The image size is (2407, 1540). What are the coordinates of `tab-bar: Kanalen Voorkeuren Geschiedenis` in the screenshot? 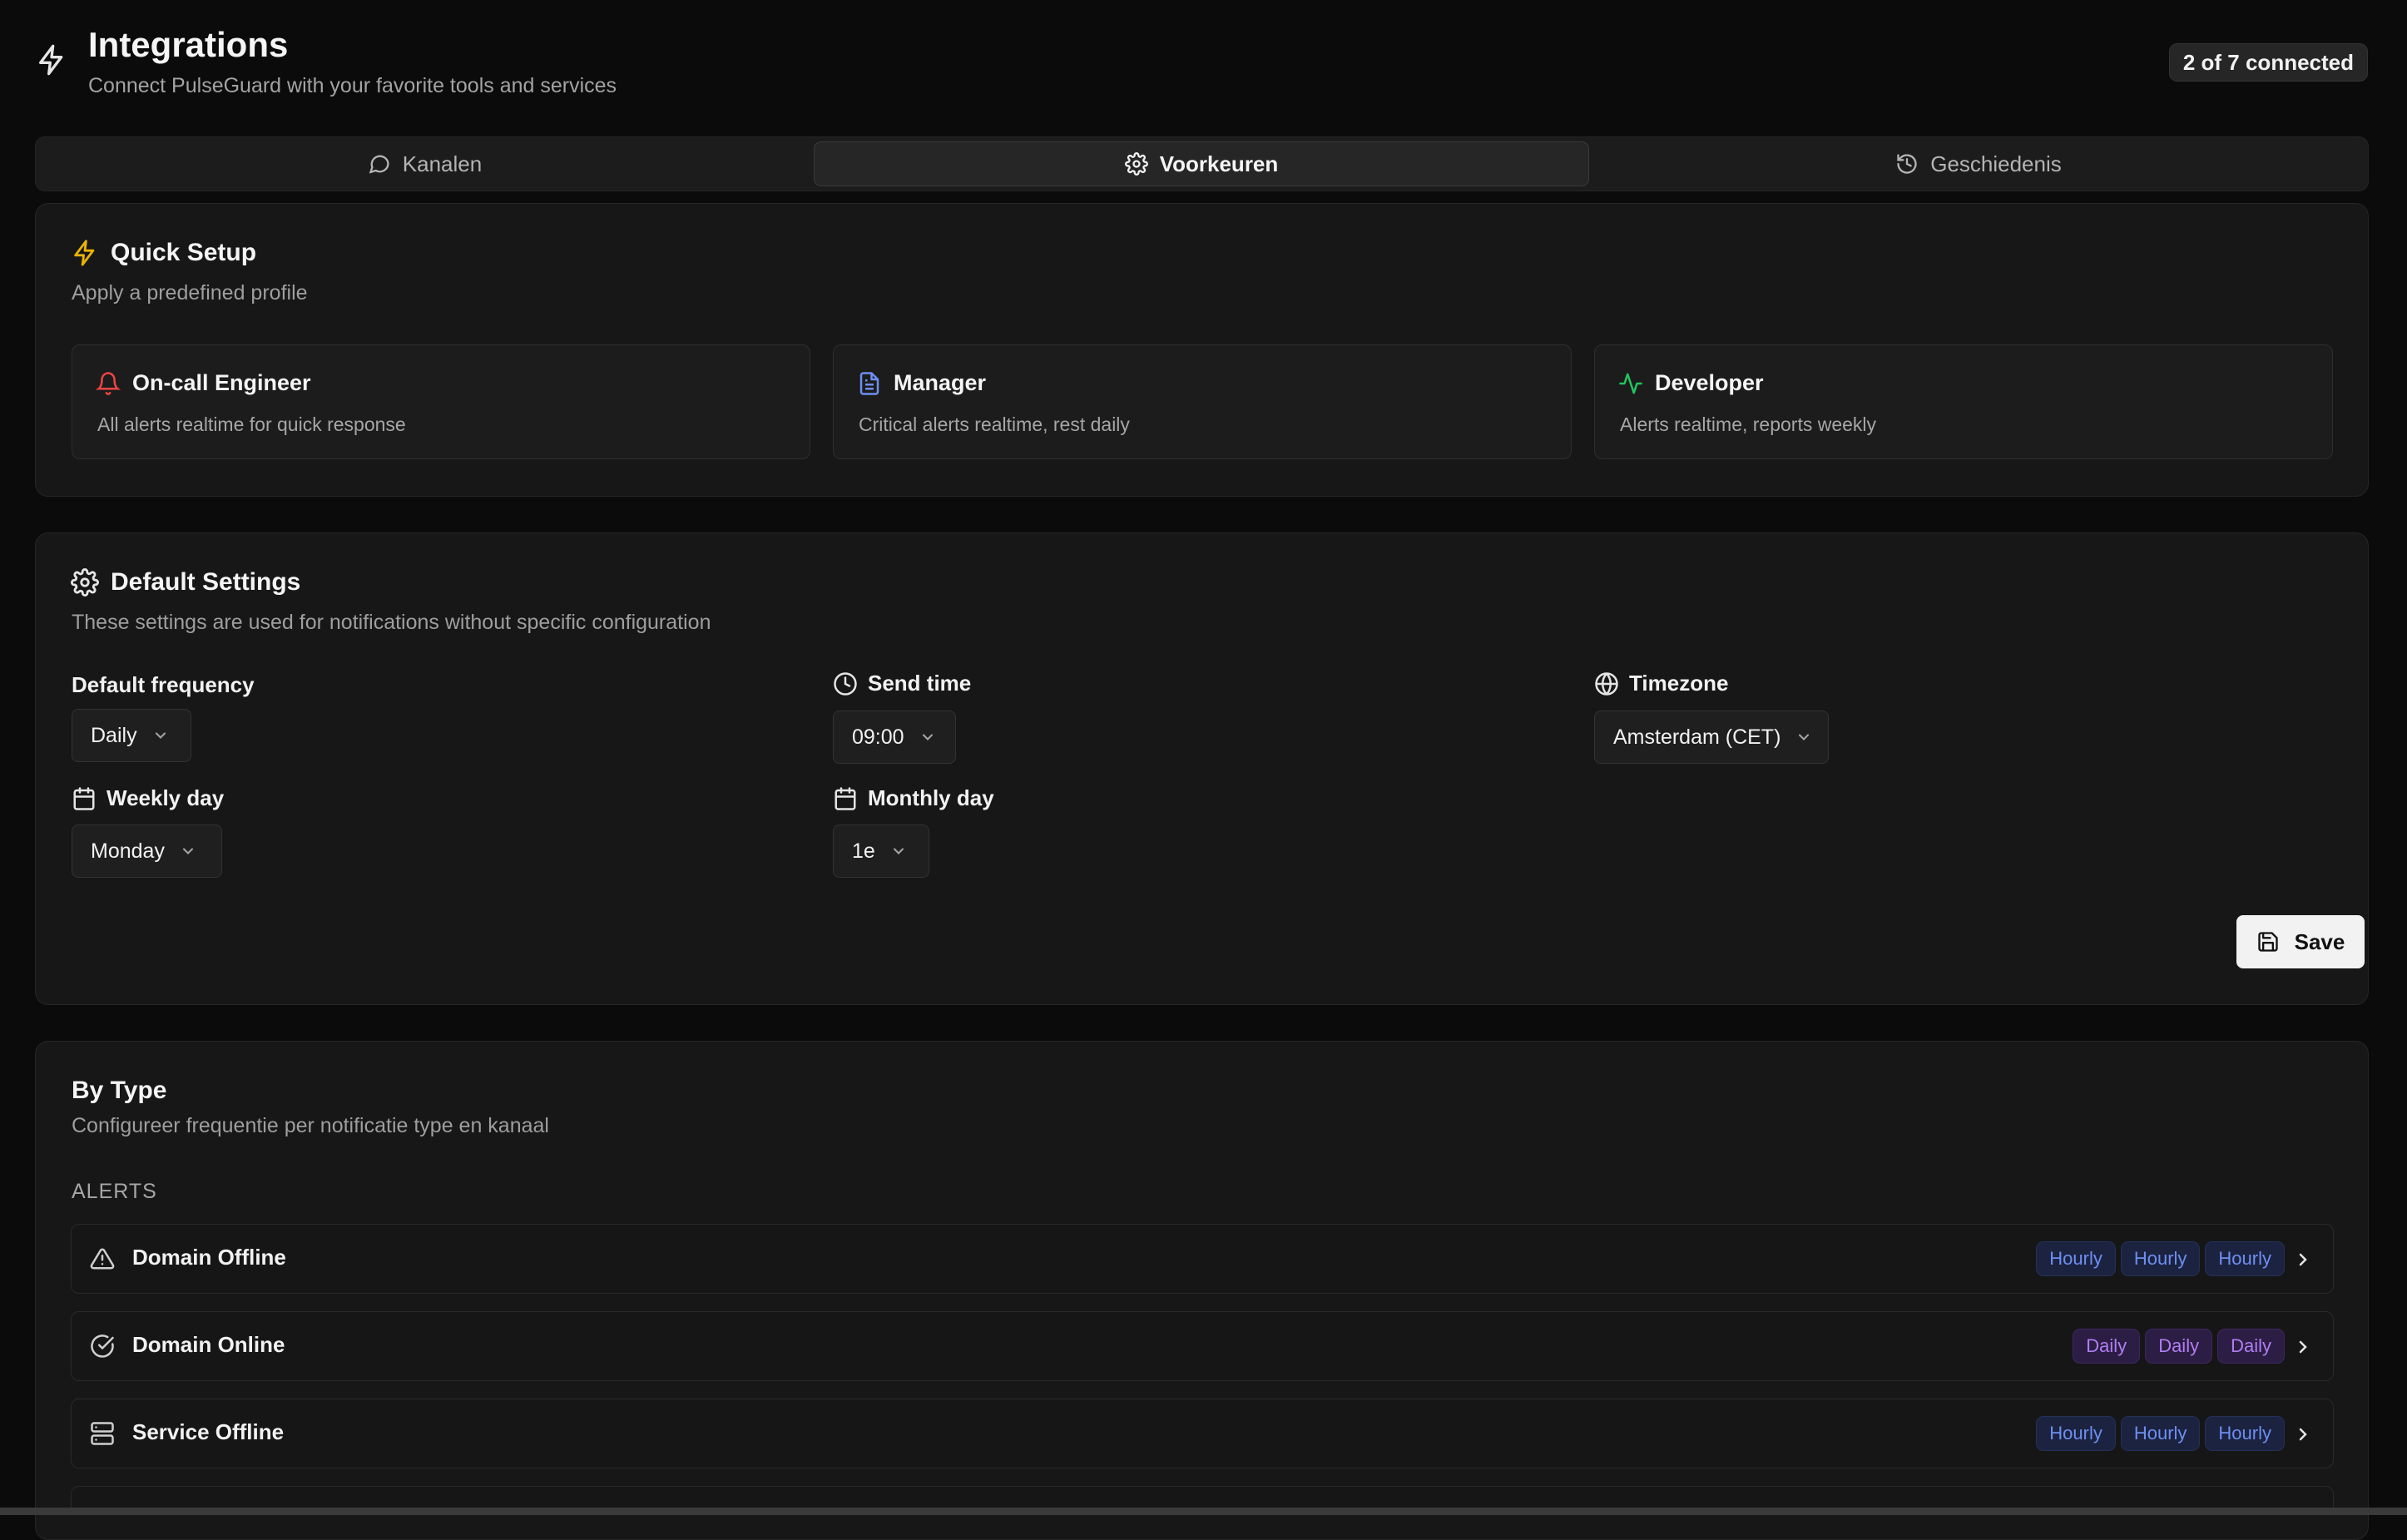 It's located at (1202, 163).